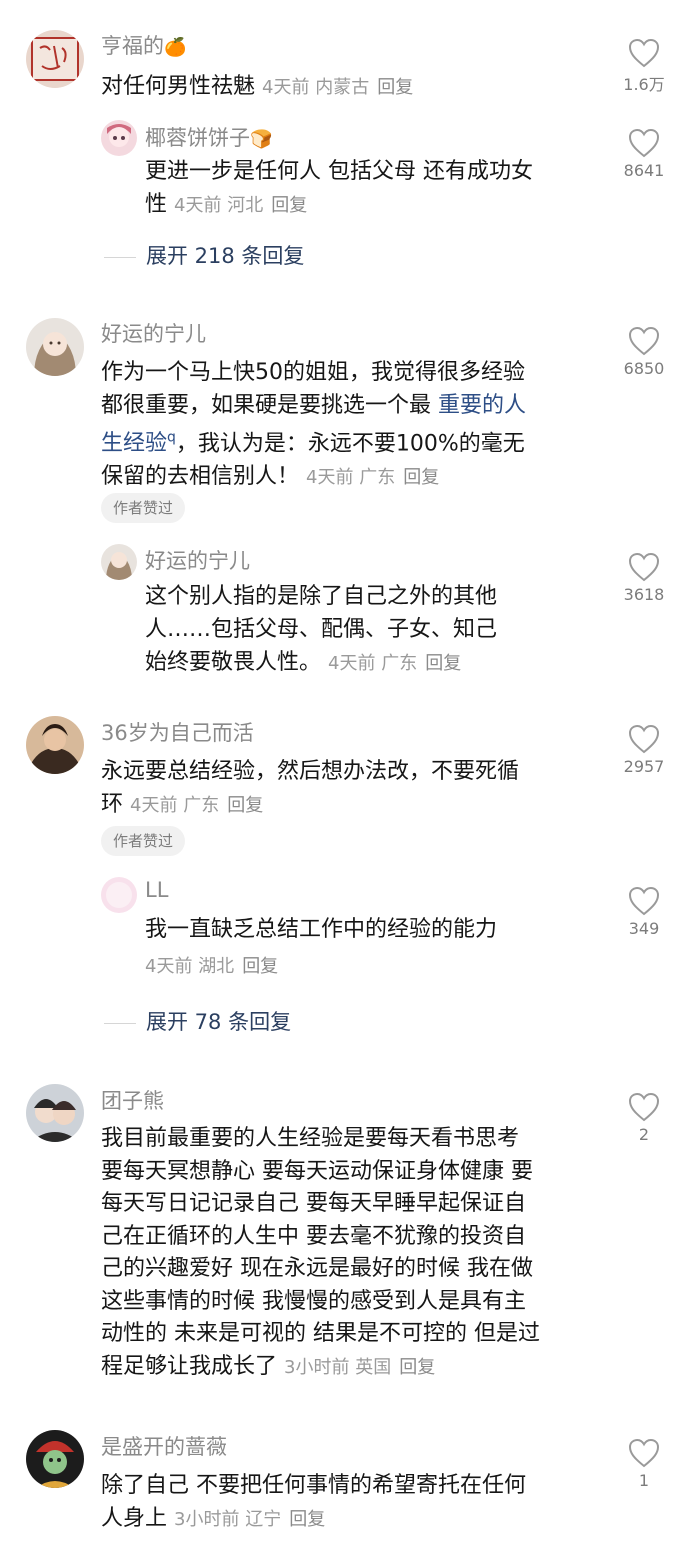 This screenshot has width=690, height=1543. What do you see at coordinates (164, 1446) in the screenshot?
I see `comment-author: 是盛开的蔷薇` at bounding box center [164, 1446].